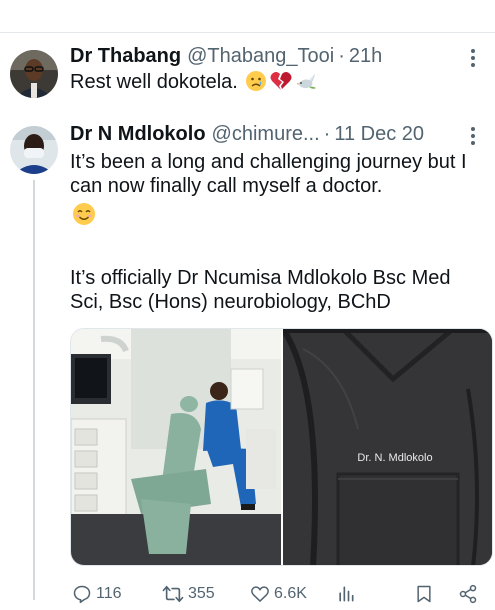  What do you see at coordinates (365, 56) in the screenshot?
I see `timestamp: 21h` at bounding box center [365, 56].